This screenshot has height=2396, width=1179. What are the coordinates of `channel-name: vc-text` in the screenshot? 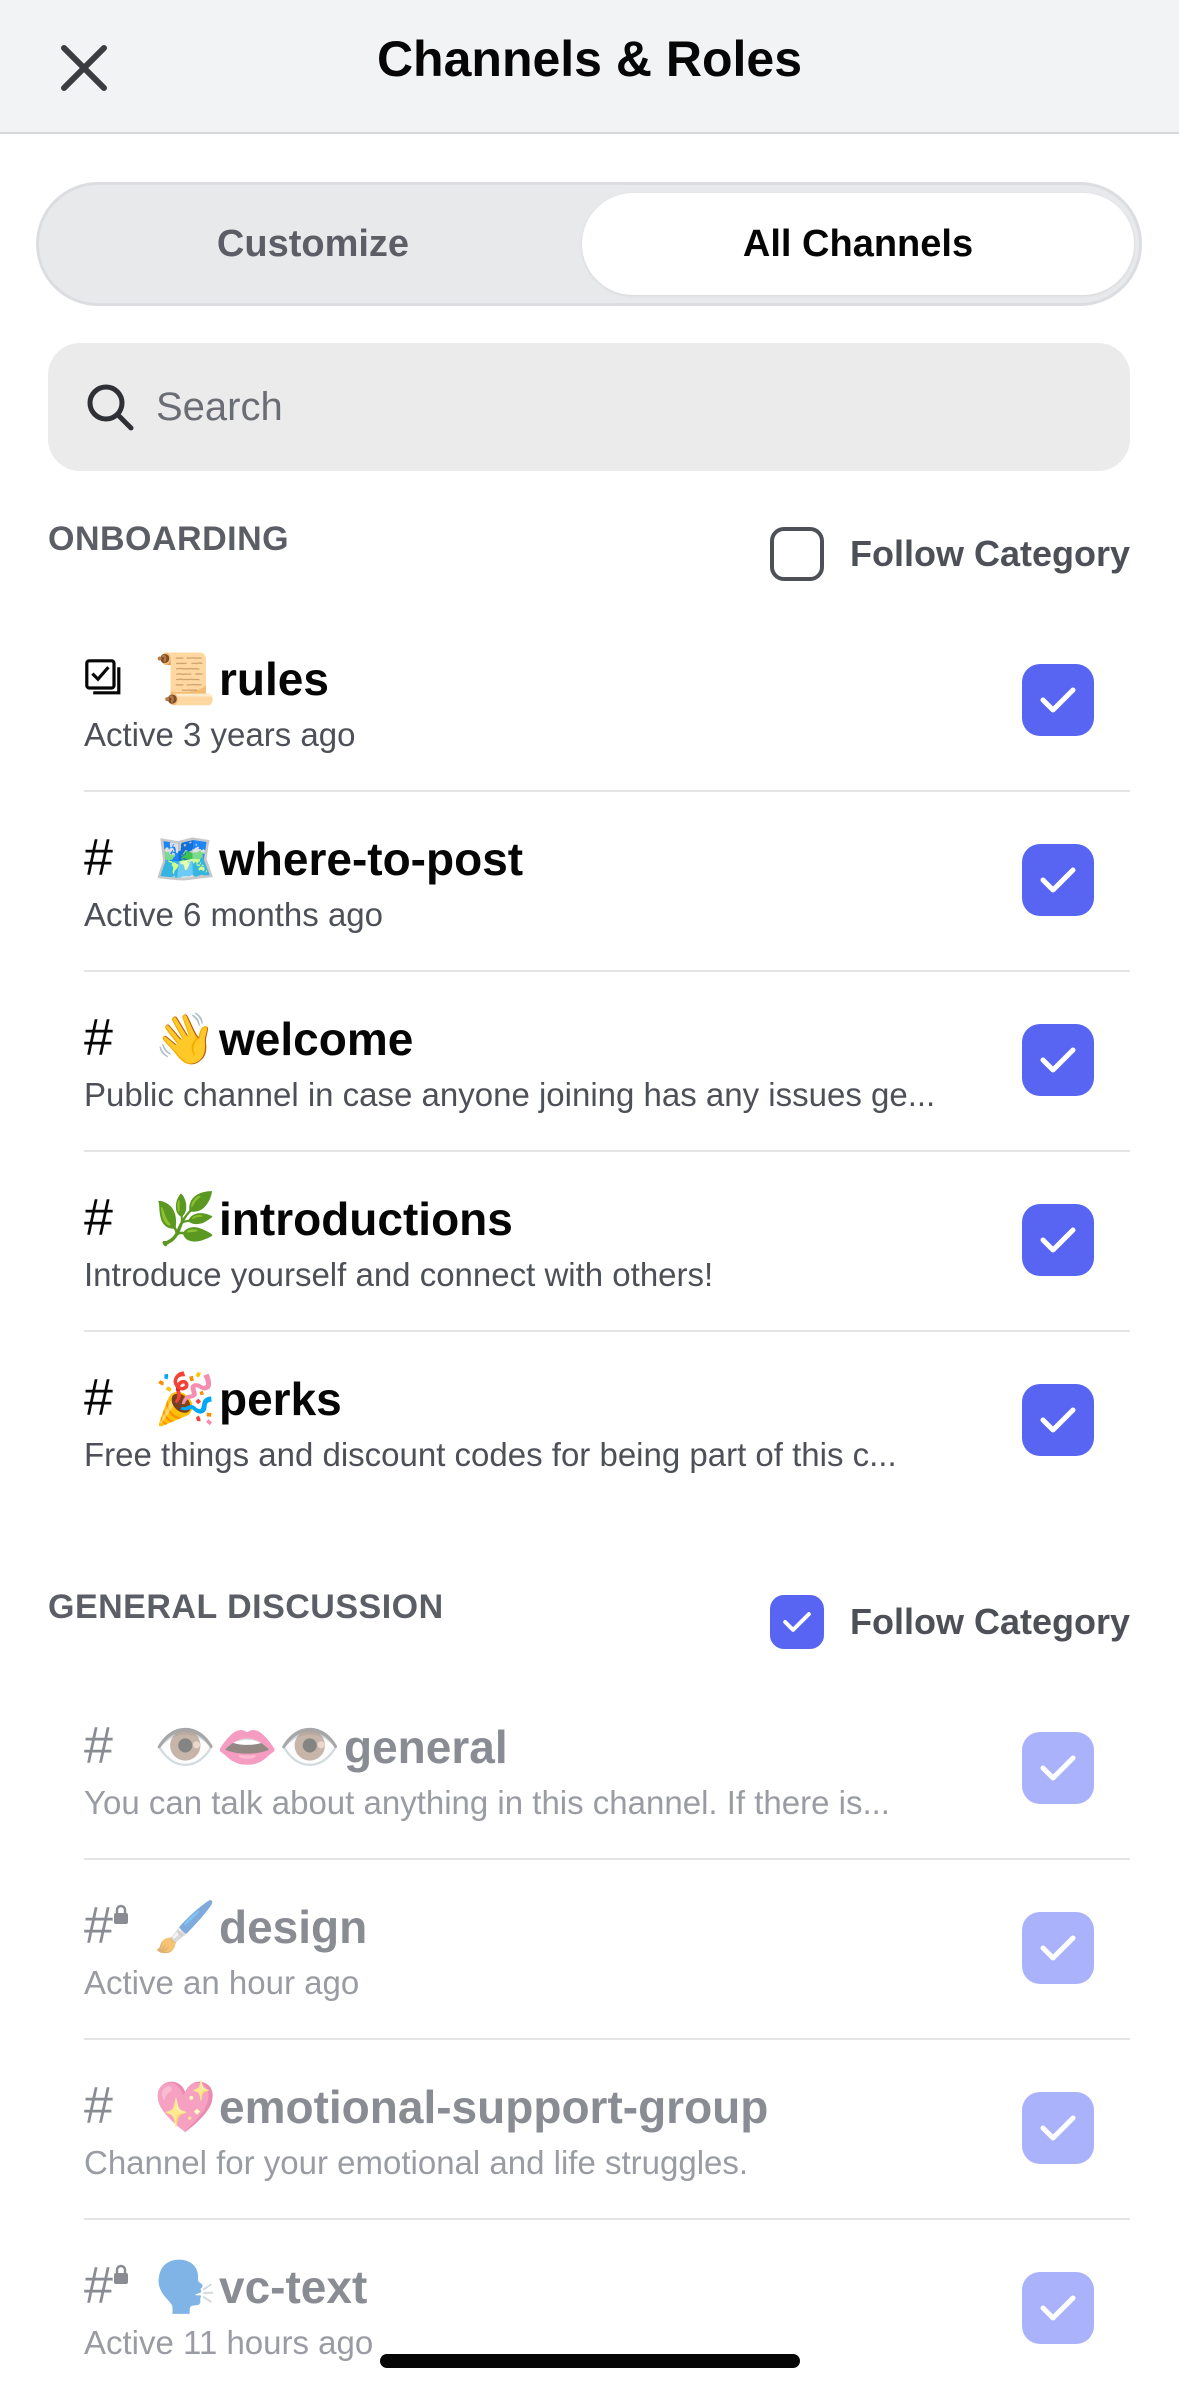 It's located at (293, 2287).